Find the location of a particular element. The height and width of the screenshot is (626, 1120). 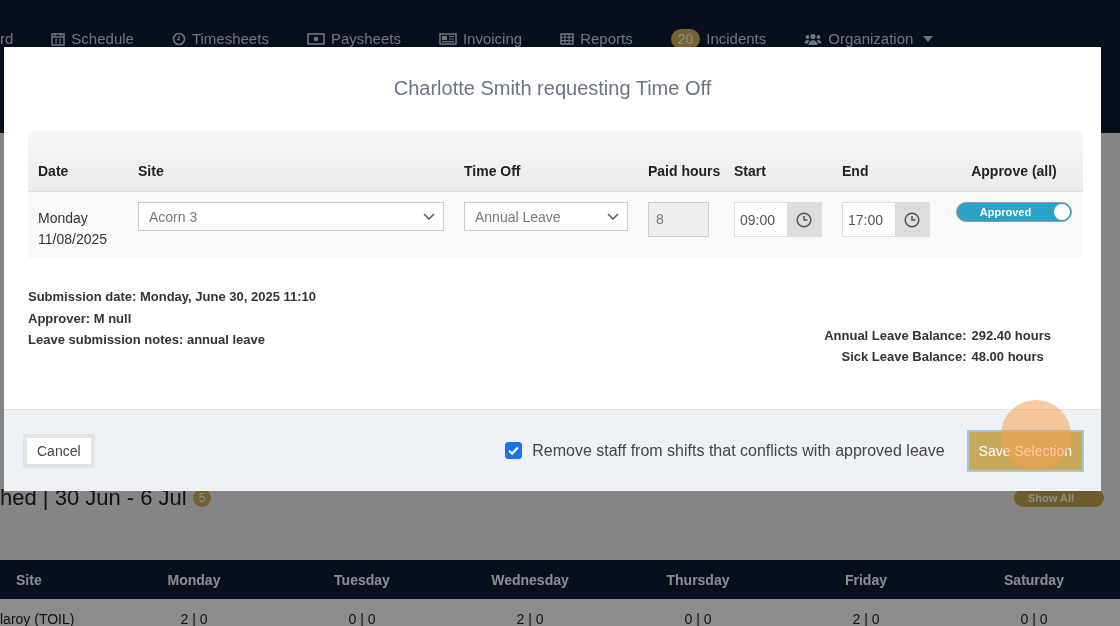

dialog-title: Charlotte Smith requesting Time Off is located at coordinates (552, 89).